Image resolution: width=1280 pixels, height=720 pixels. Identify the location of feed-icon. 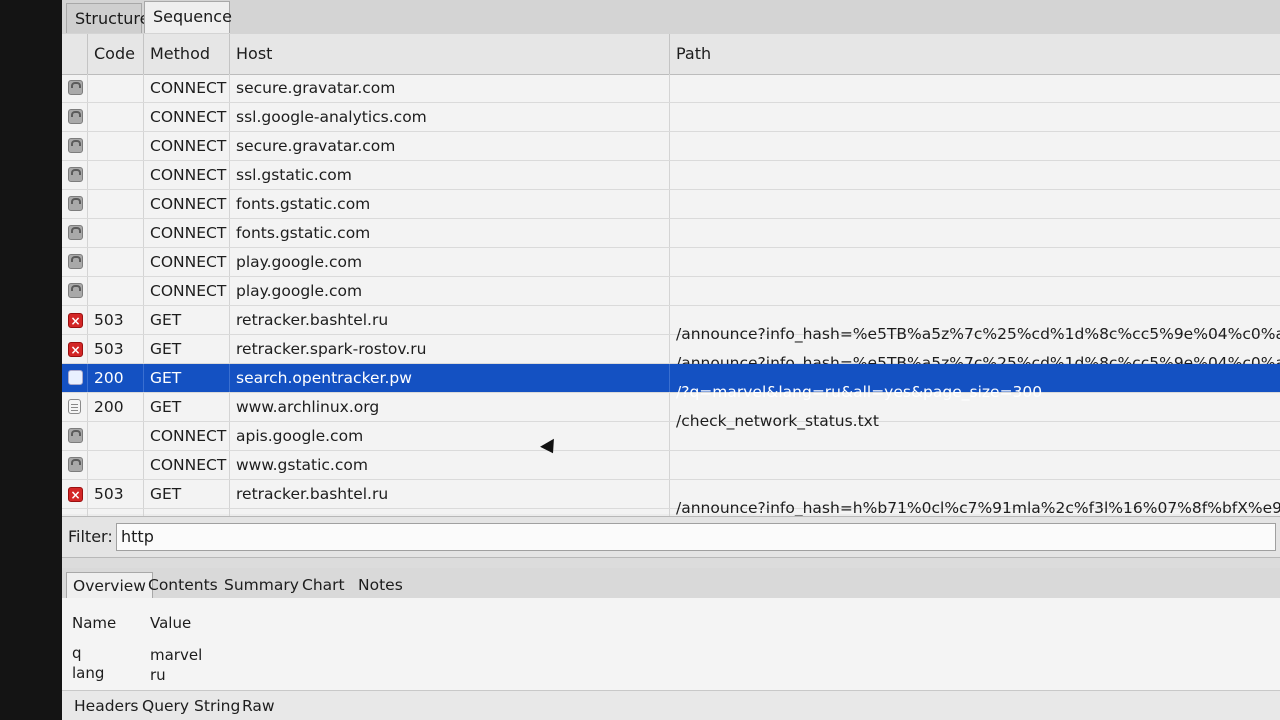
(75, 377).